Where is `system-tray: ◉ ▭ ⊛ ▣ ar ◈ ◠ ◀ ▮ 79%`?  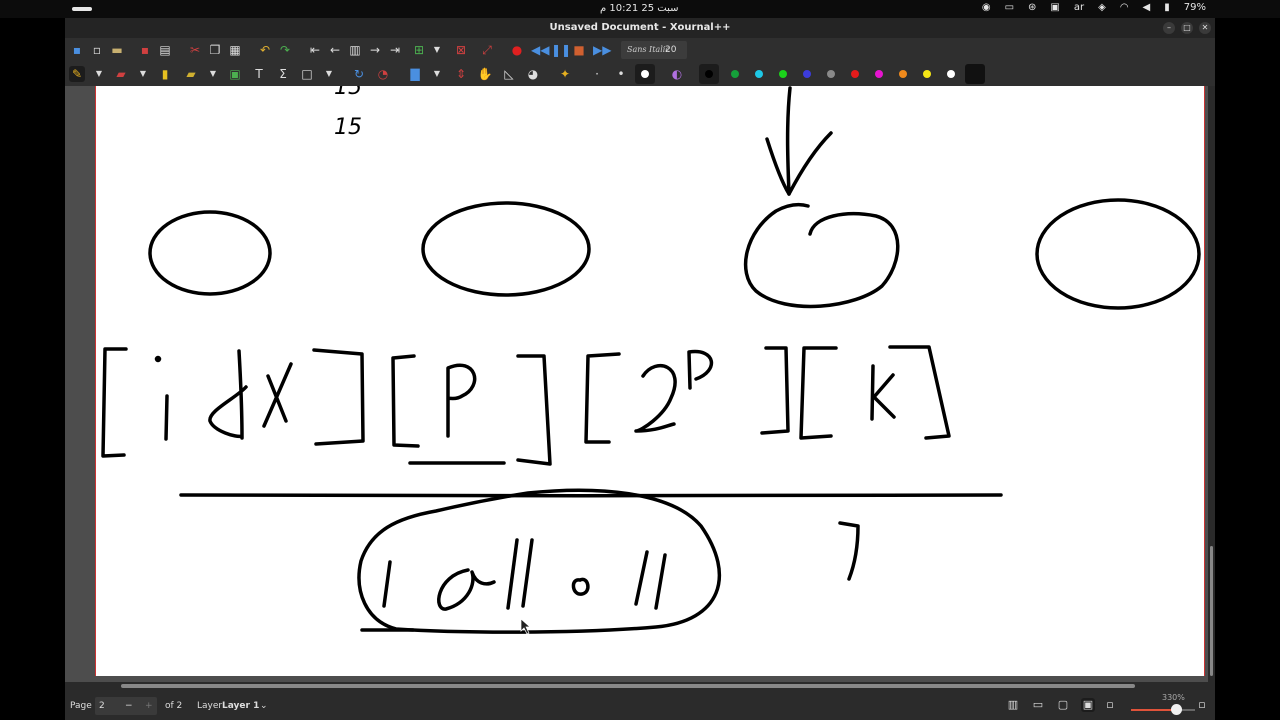 system-tray: ◉ ▭ ⊛ ▣ ar ◈ ◠ ◀ ▮ 79% is located at coordinates (1094, 7).